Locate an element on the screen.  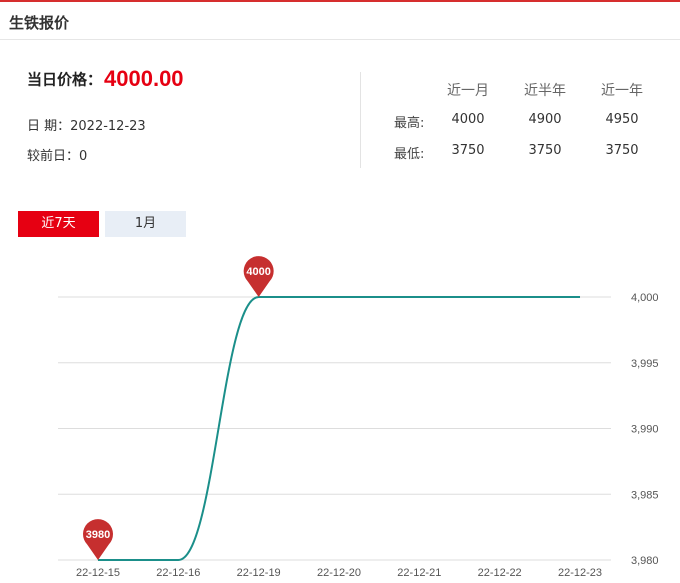
stats-header-month: 近一月 is located at coordinates (468, 91).